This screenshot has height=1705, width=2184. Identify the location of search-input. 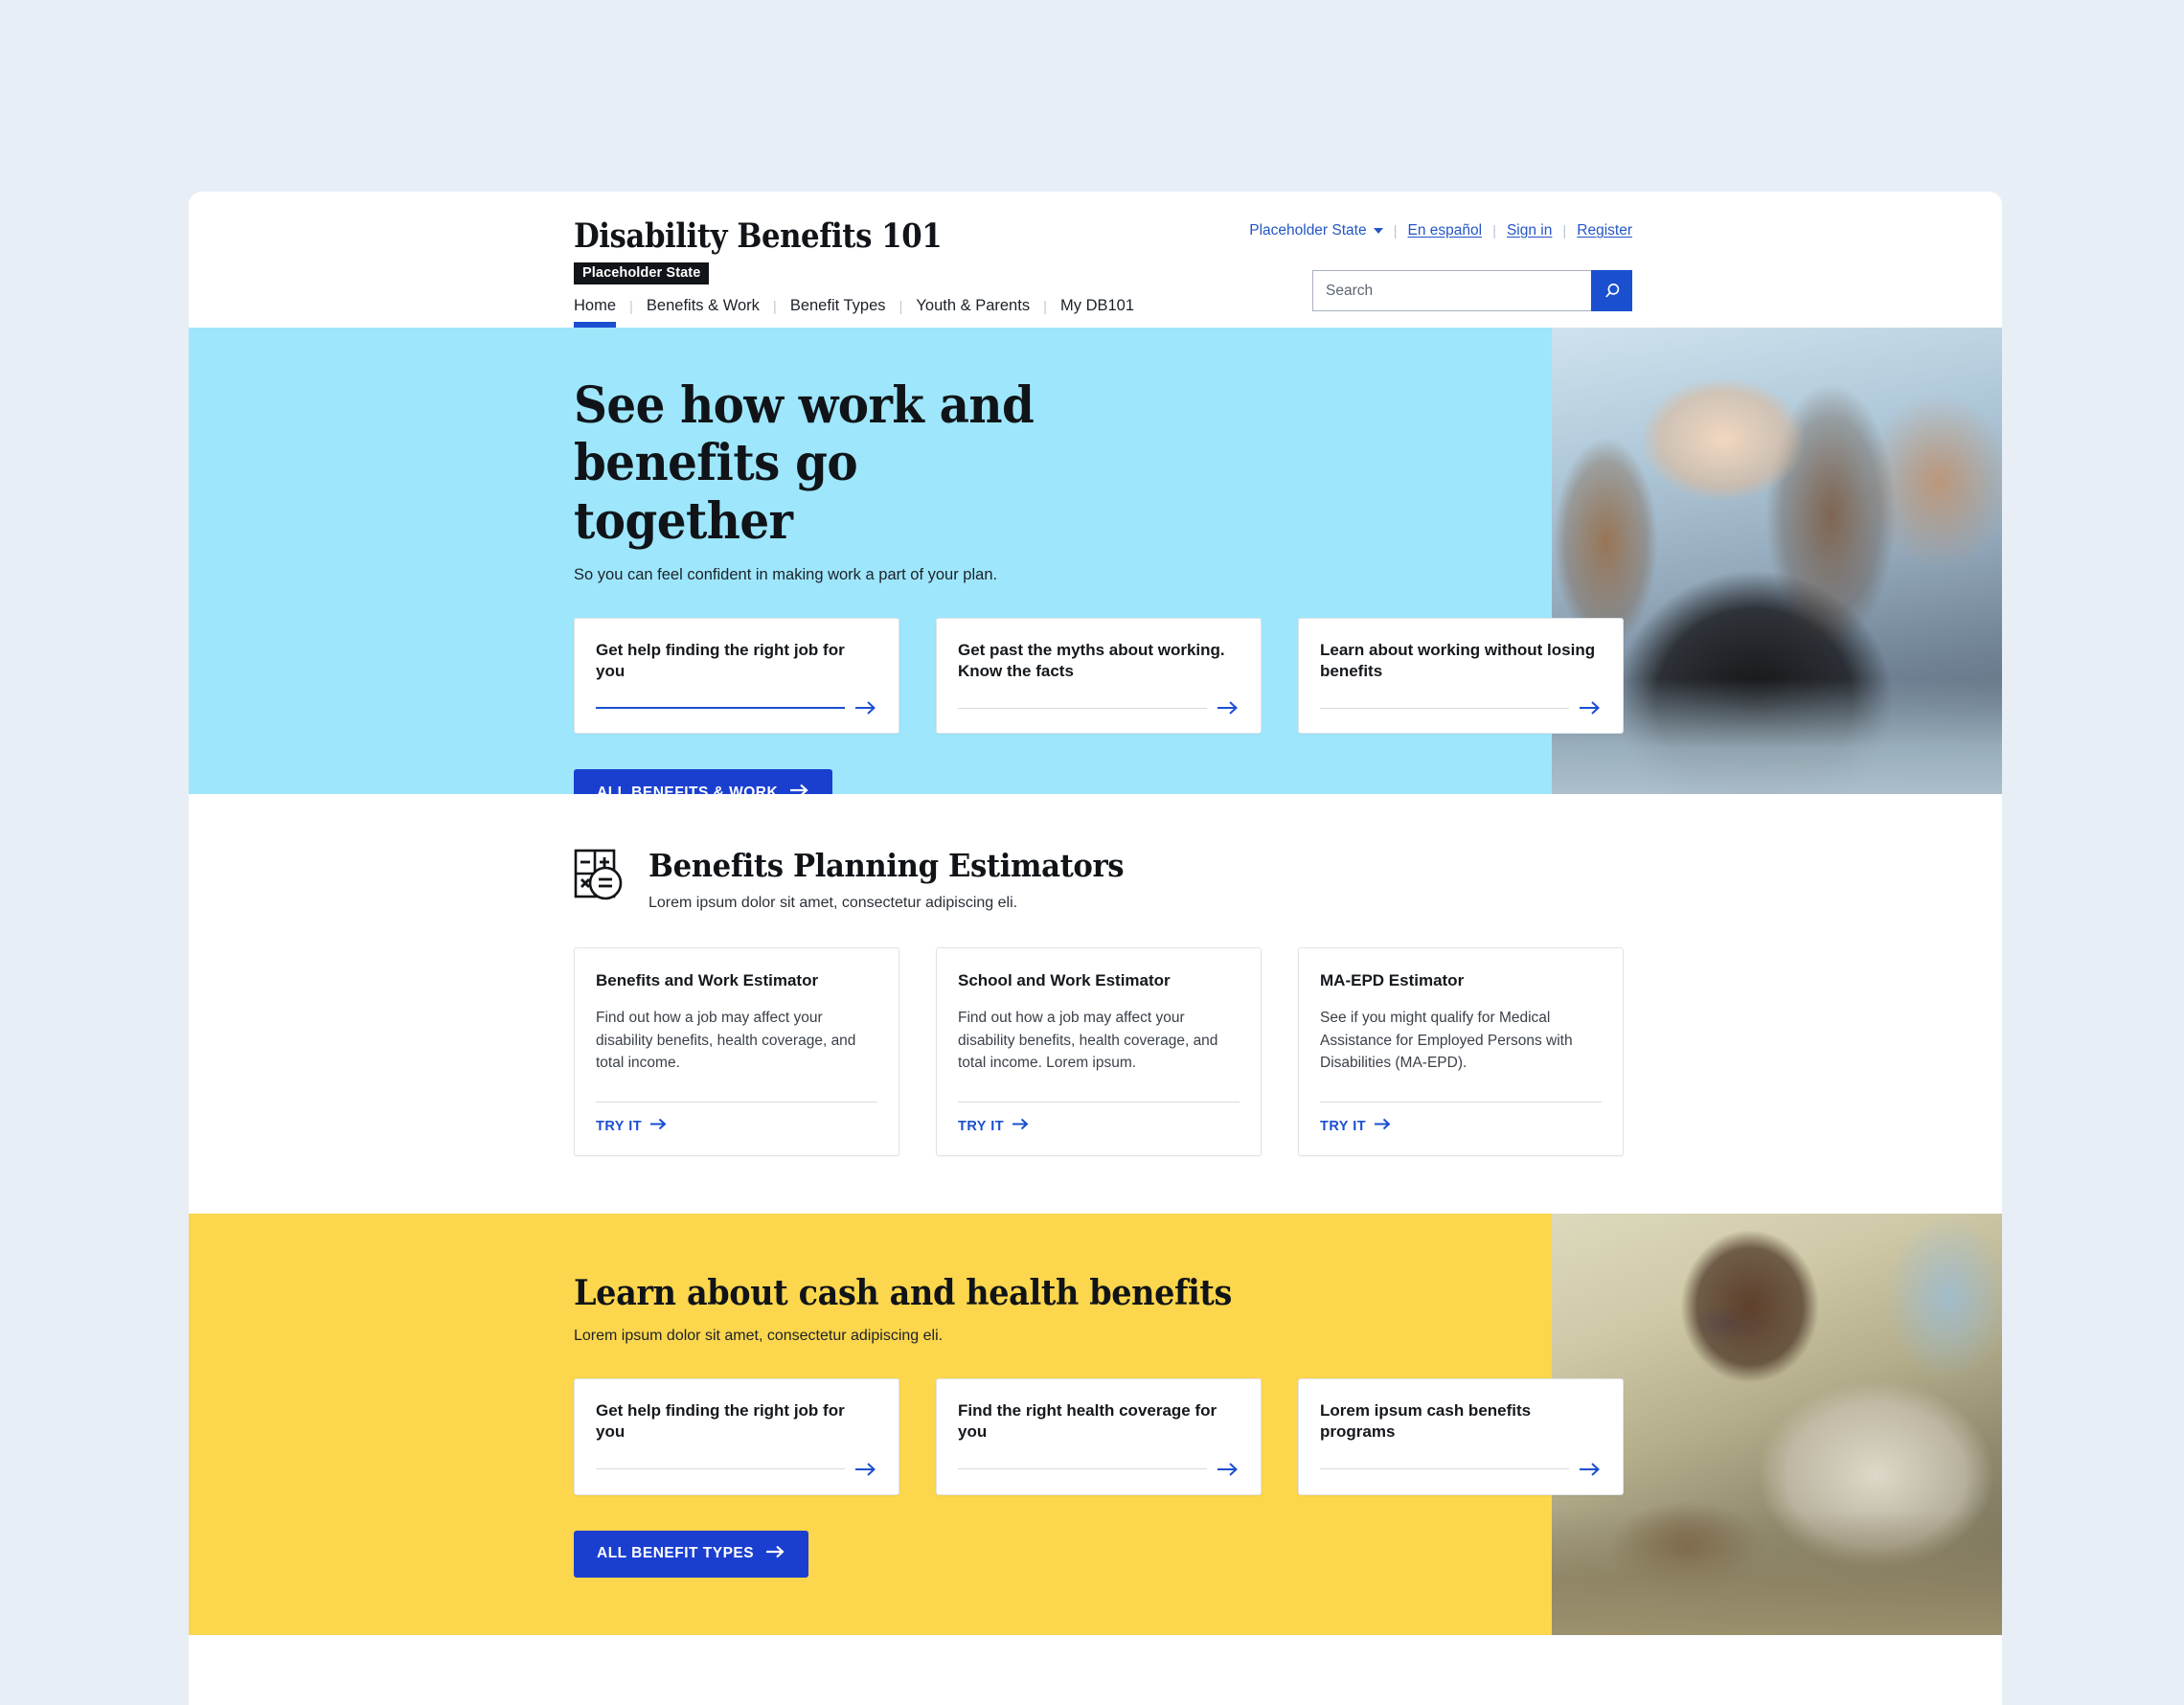
(1451, 290).